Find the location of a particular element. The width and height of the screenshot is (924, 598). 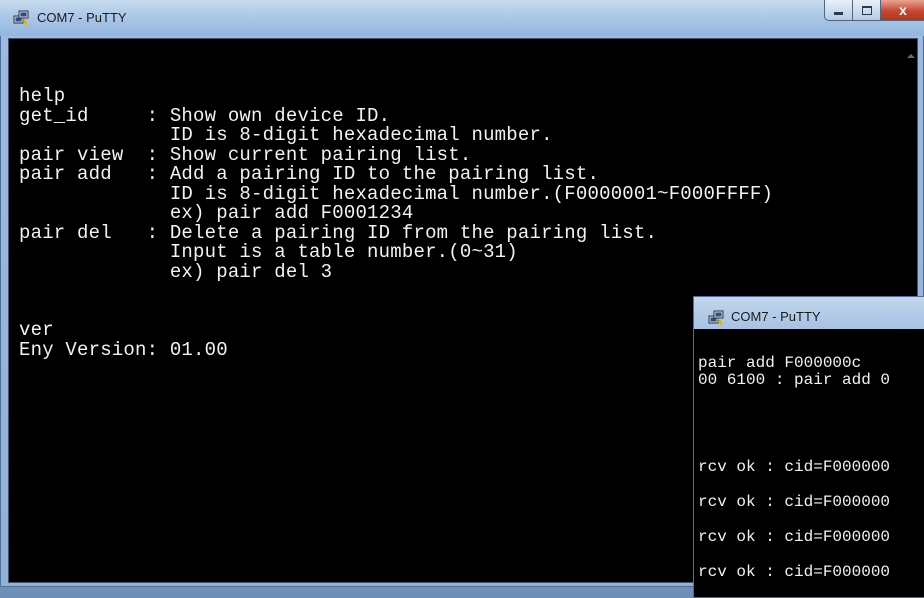

terminal-line: ex) pair del 3 is located at coordinates (176, 271).